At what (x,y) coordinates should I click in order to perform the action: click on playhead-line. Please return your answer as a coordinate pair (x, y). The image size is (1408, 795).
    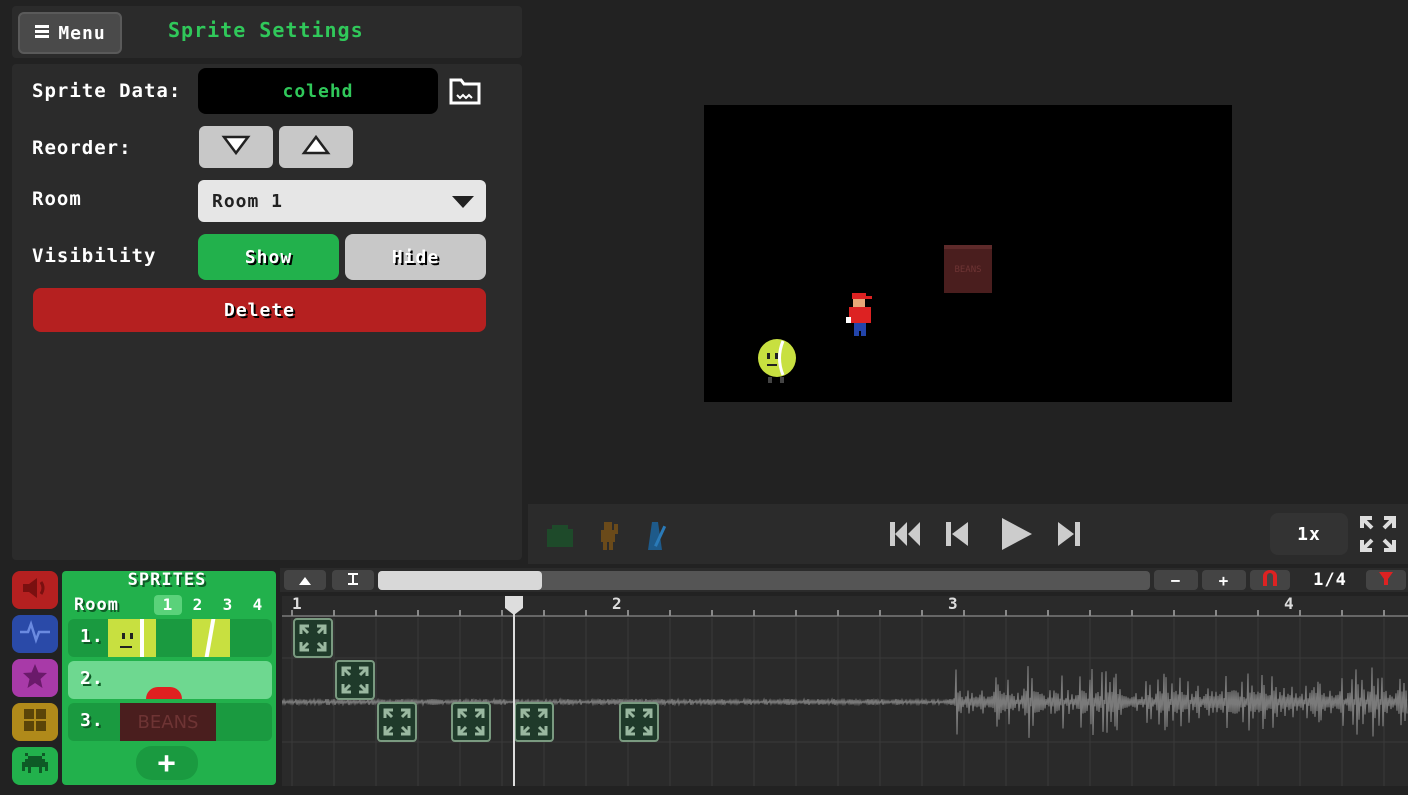
    Looking at the image, I should click on (514, 699).